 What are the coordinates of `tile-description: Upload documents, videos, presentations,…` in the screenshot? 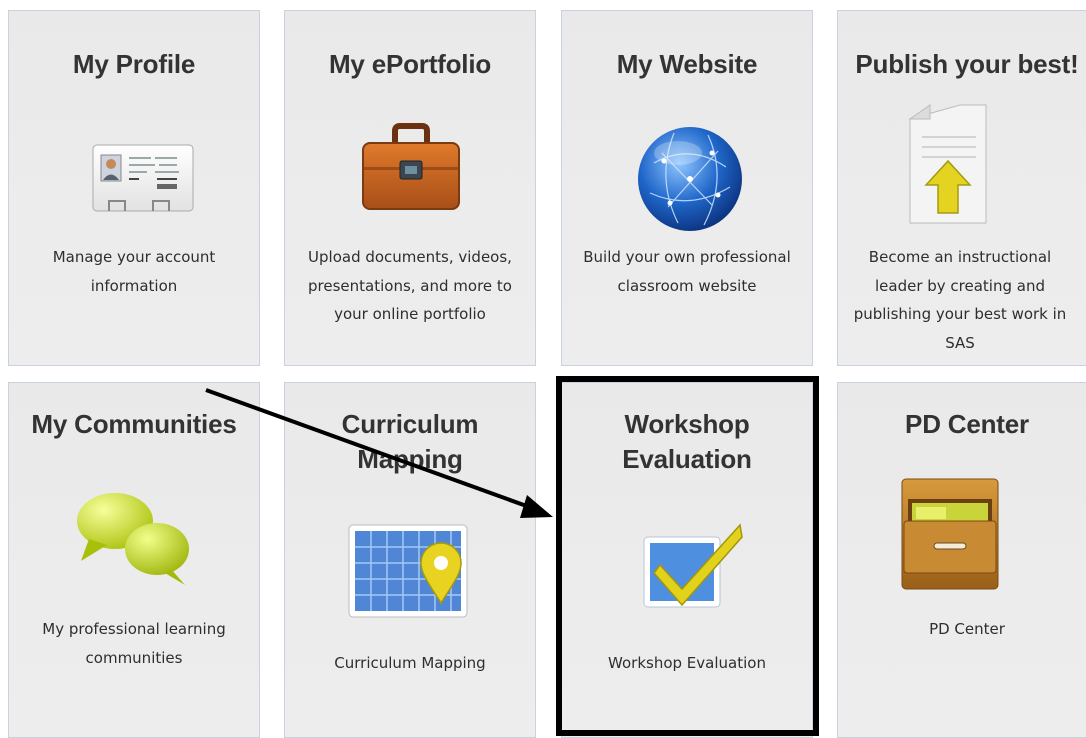 It's located at (410, 285).